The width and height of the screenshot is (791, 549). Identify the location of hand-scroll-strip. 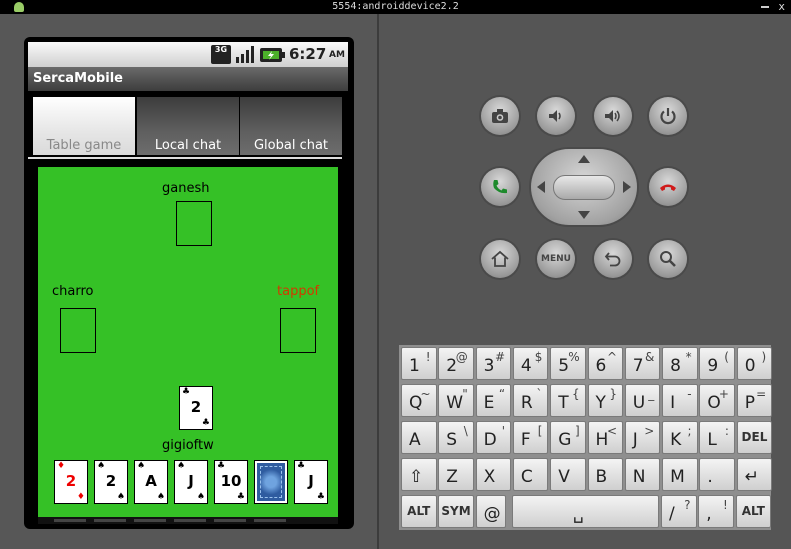
(188, 520).